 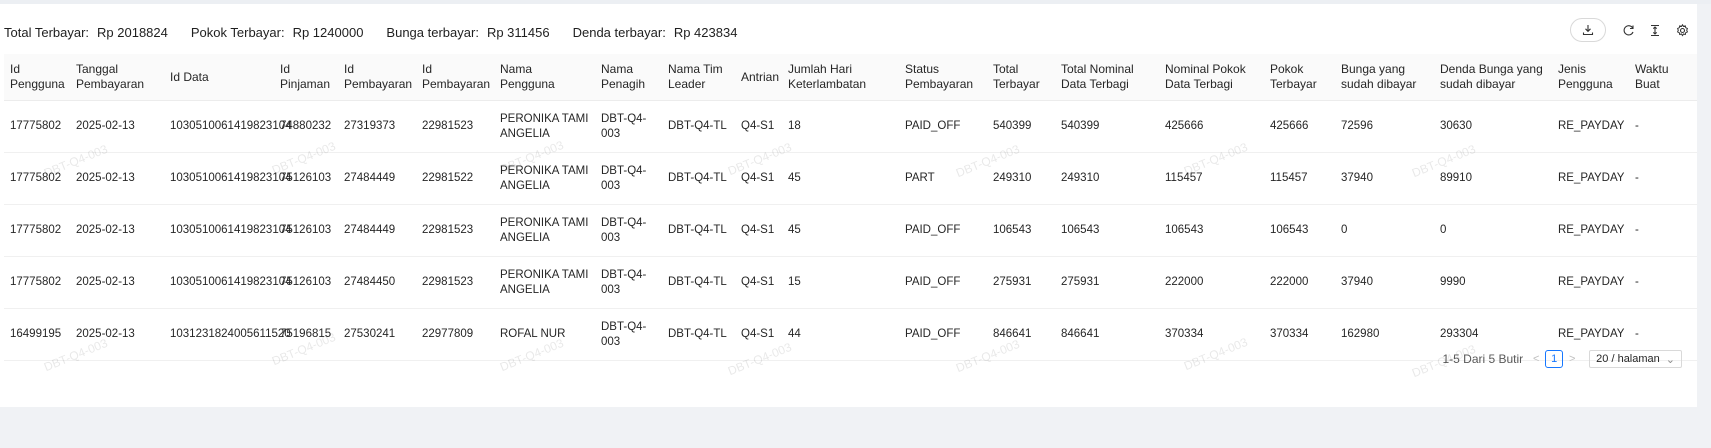 I want to click on pagination-total: 1-5 Dari 5 Butir, so click(x=1483, y=359).